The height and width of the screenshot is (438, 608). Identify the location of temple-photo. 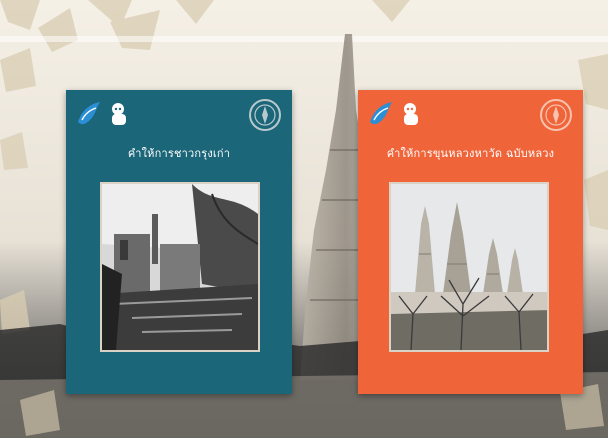
(469, 267).